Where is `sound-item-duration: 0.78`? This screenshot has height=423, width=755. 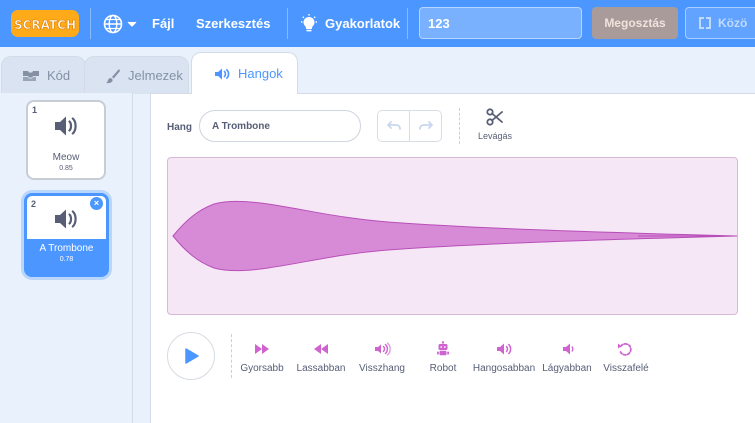
sound-item-duration: 0.78 is located at coordinates (66, 259).